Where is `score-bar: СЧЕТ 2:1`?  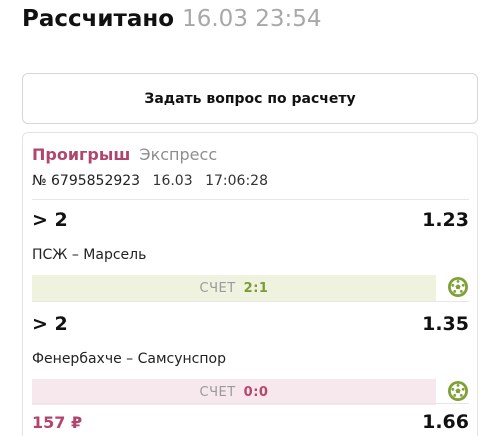 score-bar: СЧЕТ 2:1 is located at coordinates (234, 288).